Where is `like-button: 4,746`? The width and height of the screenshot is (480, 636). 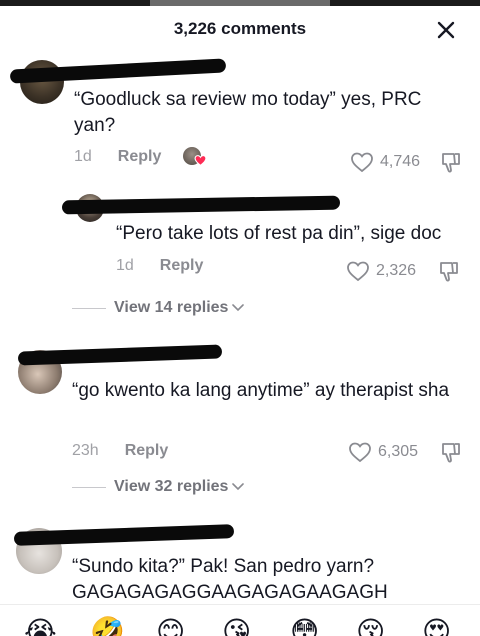 like-button: 4,746 is located at coordinates (385, 162).